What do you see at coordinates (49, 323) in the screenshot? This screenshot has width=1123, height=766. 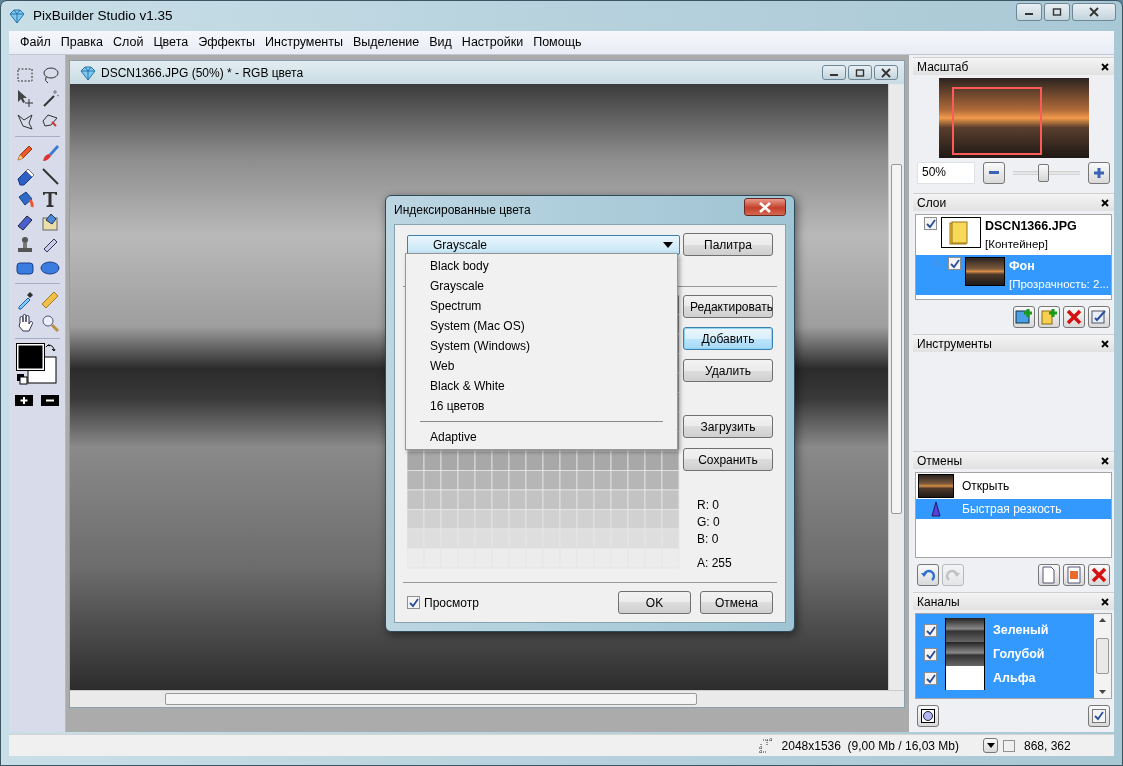 I see `magnifier-icon` at bounding box center [49, 323].